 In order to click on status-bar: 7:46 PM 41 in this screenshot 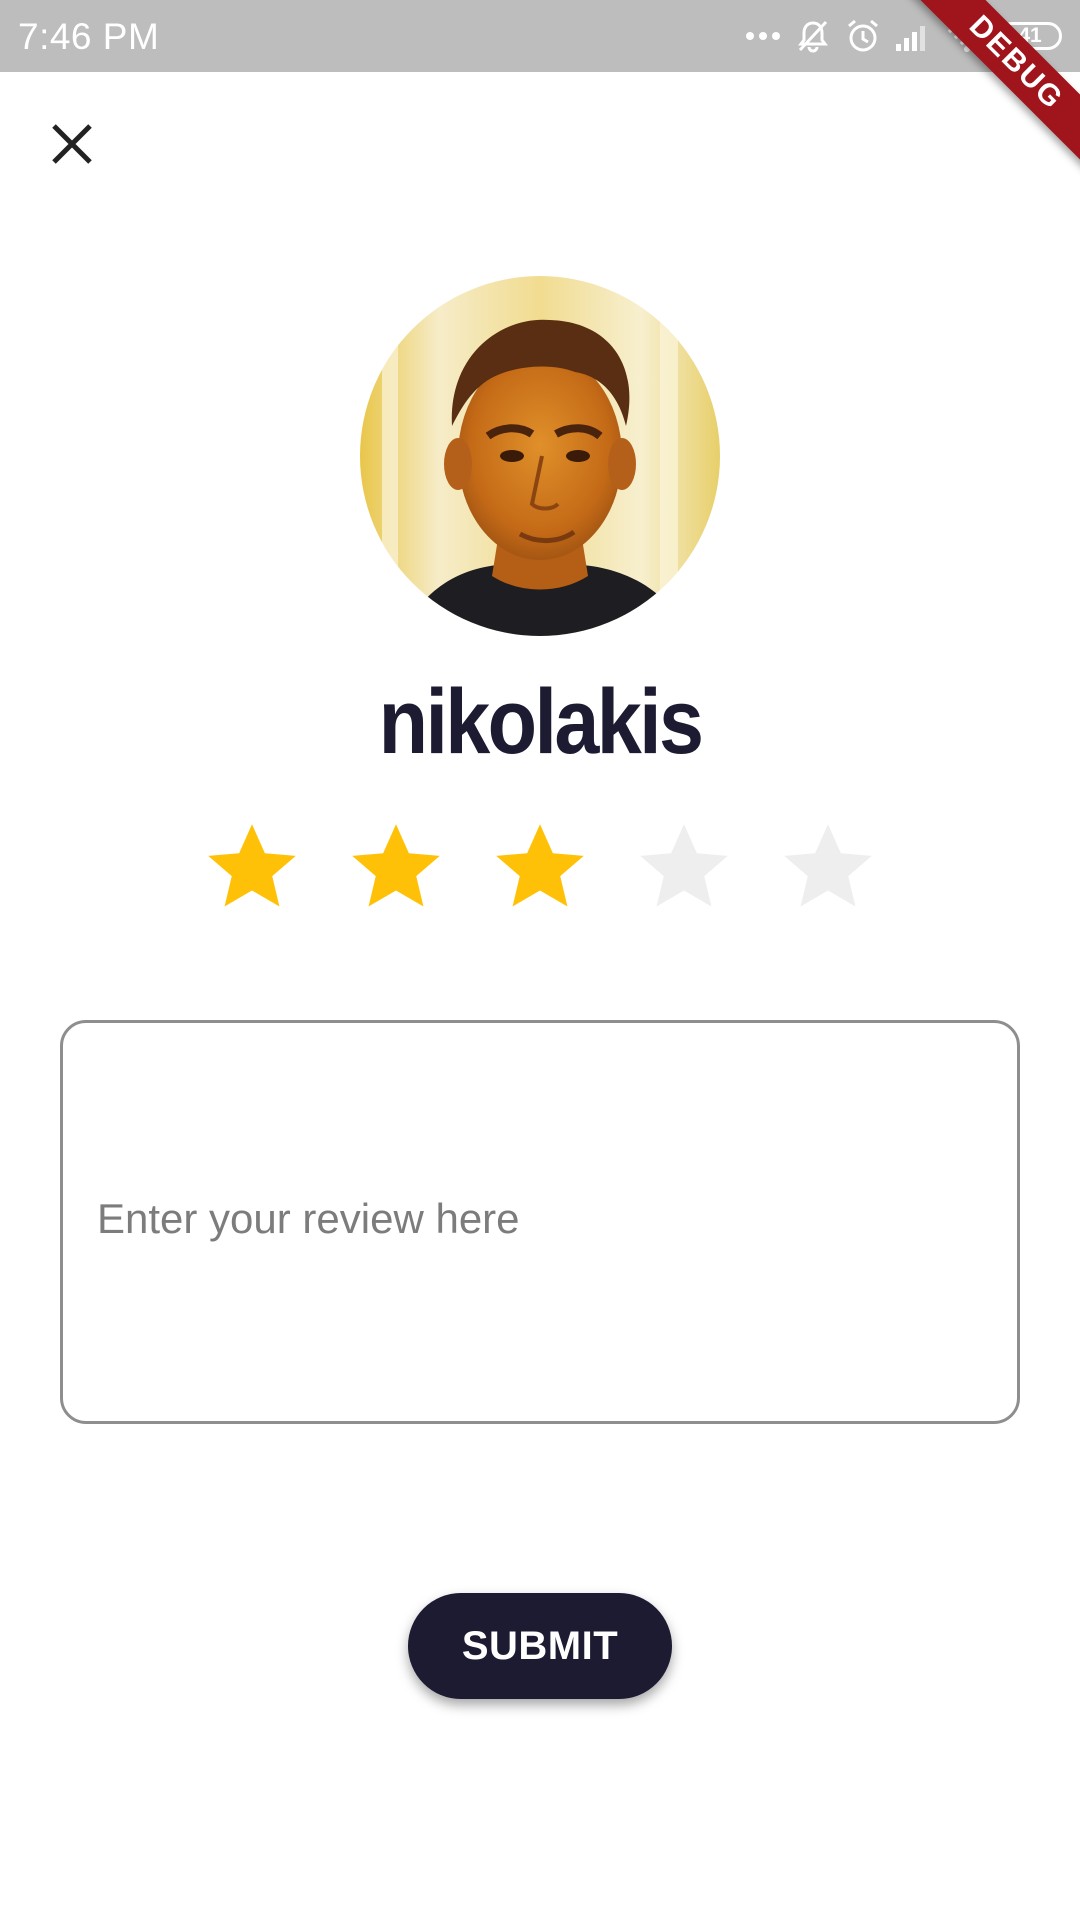, I will do `click(540, 36)`.